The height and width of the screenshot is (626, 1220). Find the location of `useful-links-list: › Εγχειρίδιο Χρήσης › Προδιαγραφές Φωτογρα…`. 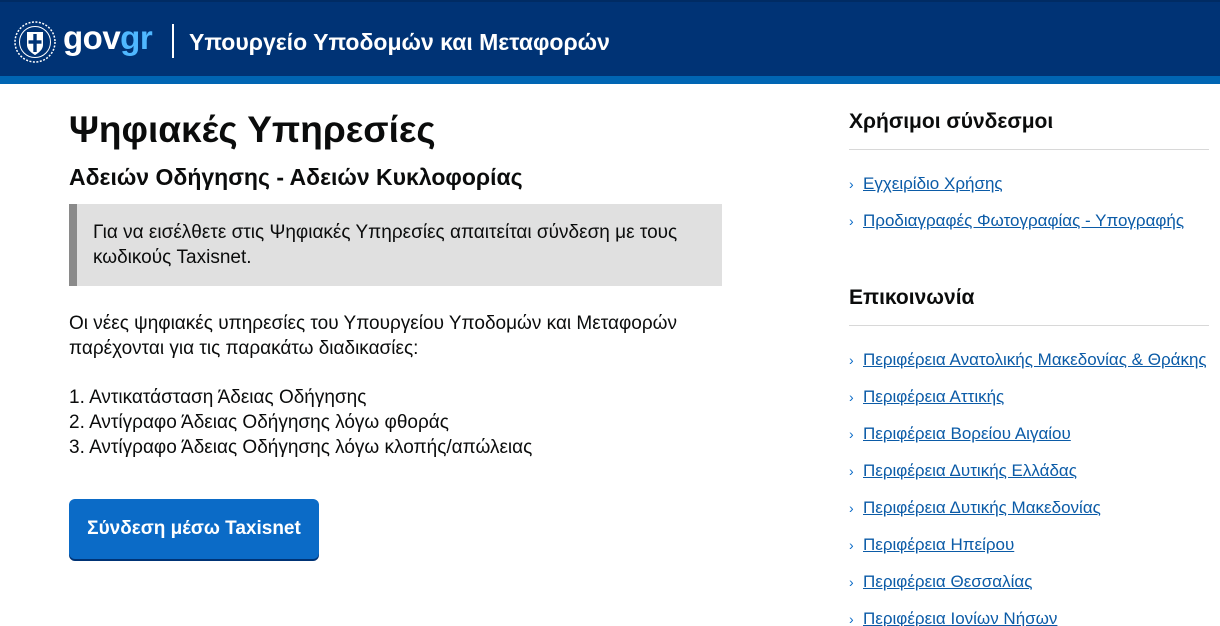

useful-links-list: › Εγχειρίδιο Χρήσης › Προδιαγραφές Φωτογρα… is located at coordinates (1029, 202).